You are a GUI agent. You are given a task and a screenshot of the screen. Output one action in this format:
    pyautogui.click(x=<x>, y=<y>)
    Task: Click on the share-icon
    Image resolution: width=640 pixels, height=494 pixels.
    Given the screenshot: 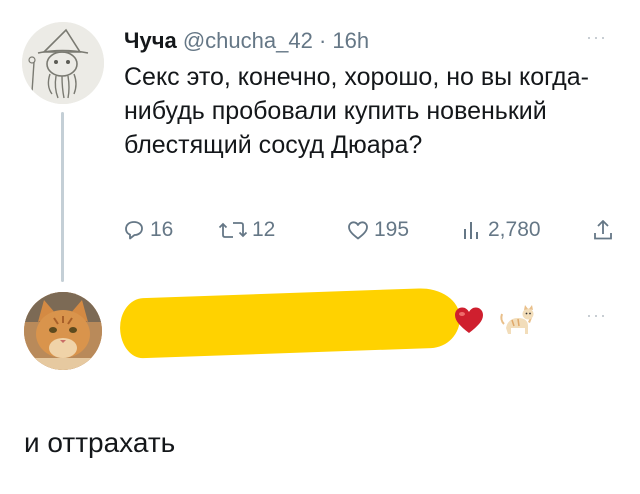 What is the action you would take?
    pyautogui.click(x=603, y=230)
    